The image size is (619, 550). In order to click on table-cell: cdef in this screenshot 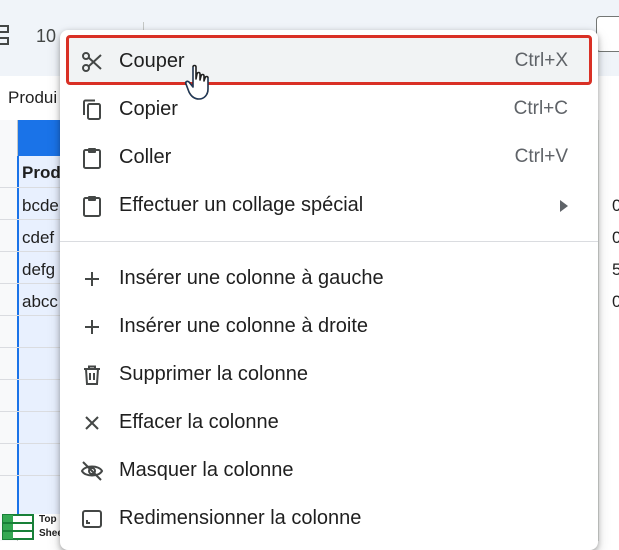, I will do `click(38, 238)`.